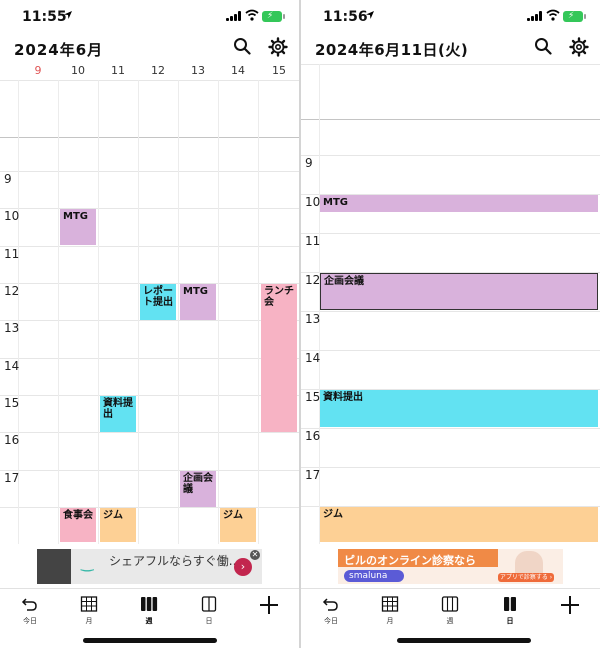  Describe the element at coordinates (38, 70) in the screenshot. I see `day-label: 9` at that location.